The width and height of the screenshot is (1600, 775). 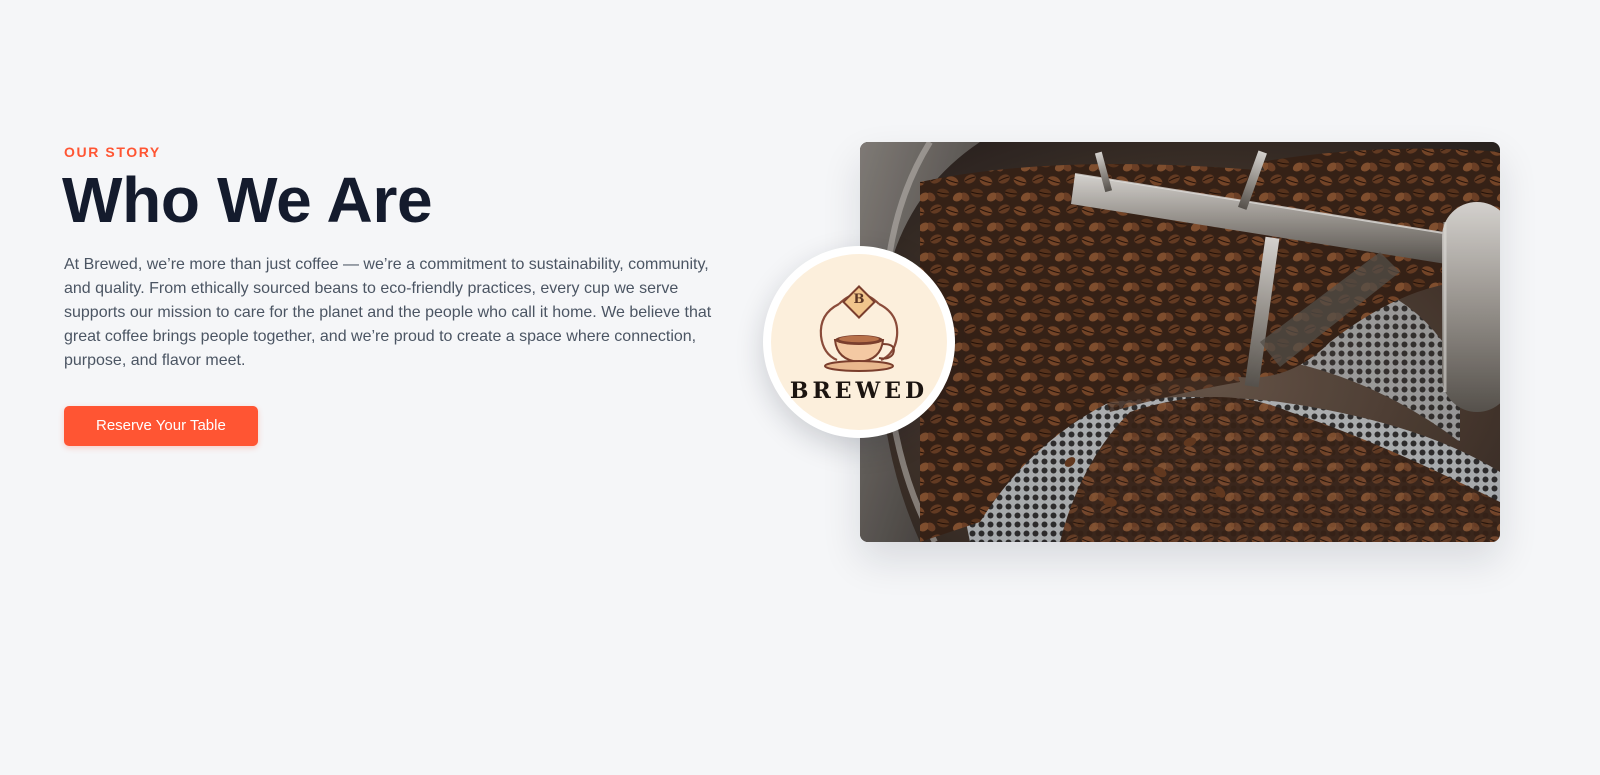 I want to click on coffee-cup-icon, so click(x=859, y=328).